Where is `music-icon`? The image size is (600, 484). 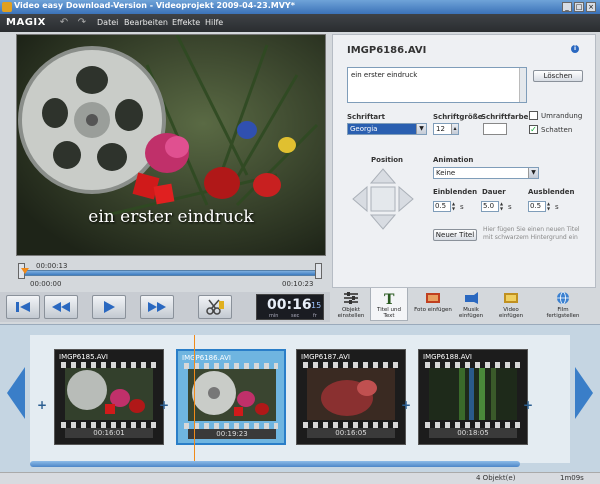 music-icon is located at coordinates (471, 298).